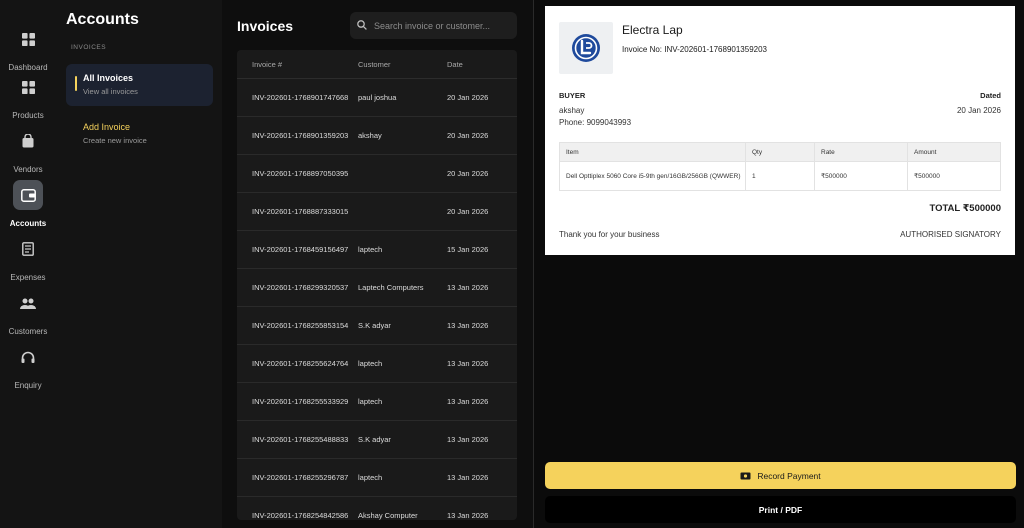 The image size is (1024, 528). I want to click on rail-label: Enquiry, so click(28, 385).